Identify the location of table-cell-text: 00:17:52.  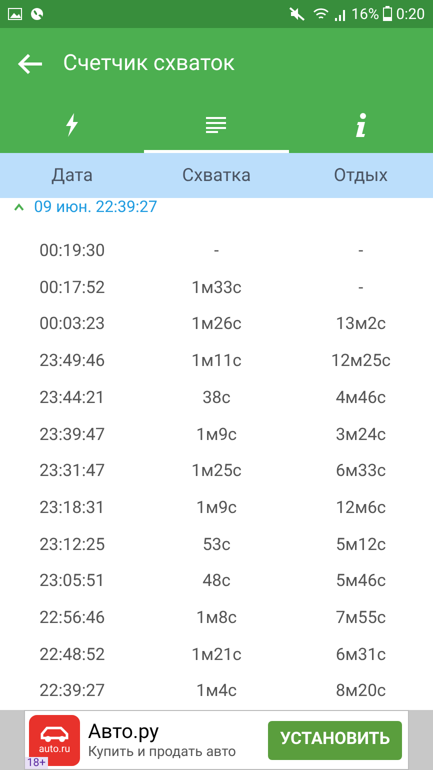
(72, 288).